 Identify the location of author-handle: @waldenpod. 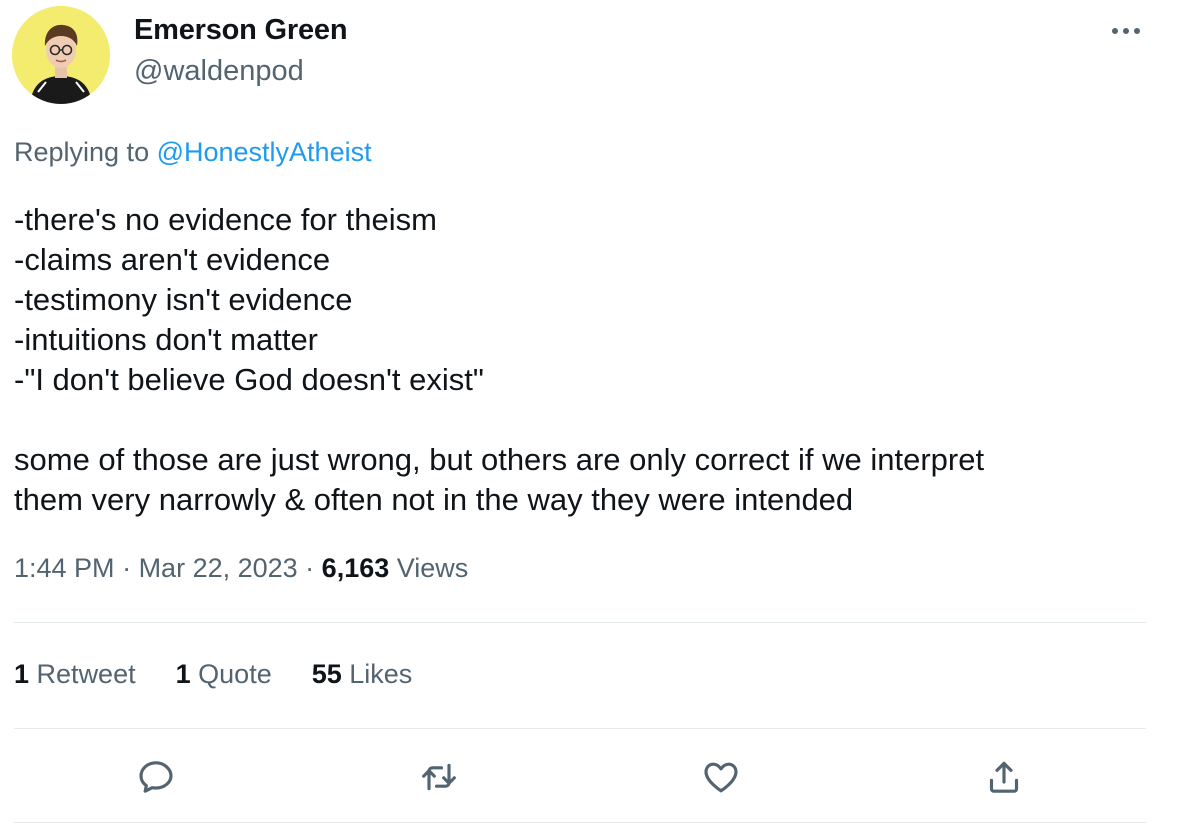
(219, 71).